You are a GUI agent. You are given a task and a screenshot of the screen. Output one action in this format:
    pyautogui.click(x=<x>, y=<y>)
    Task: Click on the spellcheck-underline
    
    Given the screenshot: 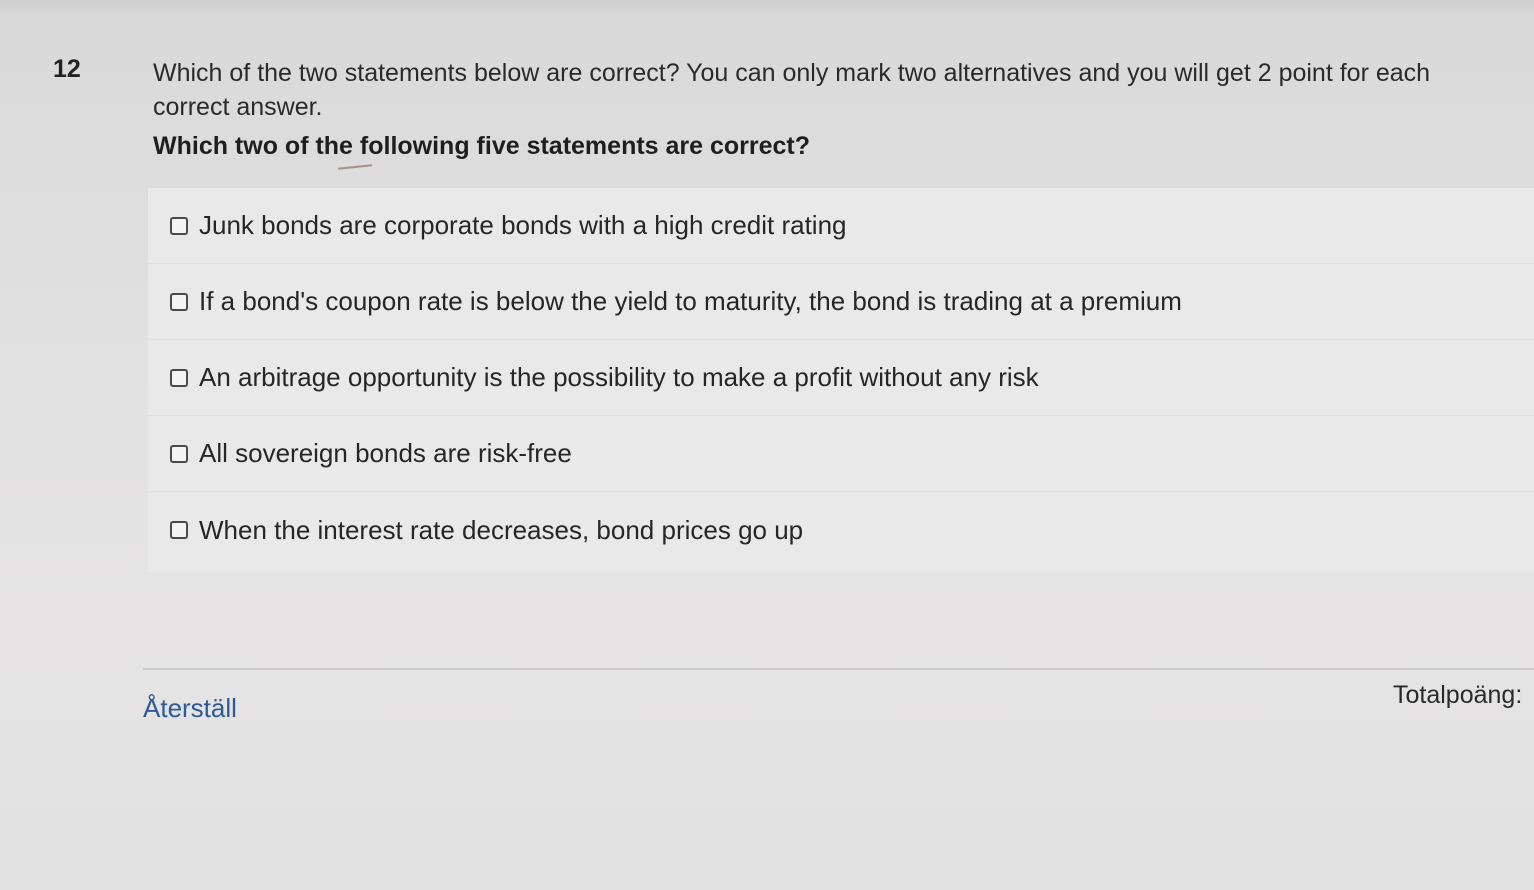 What is the action you would take?
    pyautogui.click(x=355, y=167)
    